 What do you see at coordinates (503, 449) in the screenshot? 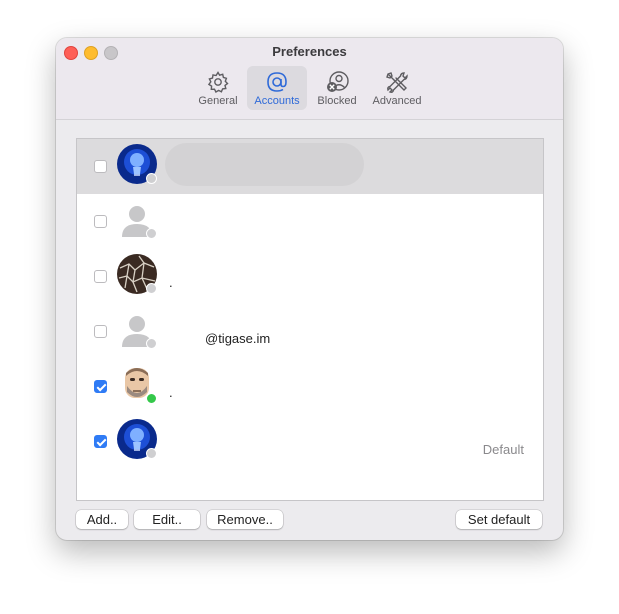
I see `default-account-label: Default` at bounding box center [503, 449].